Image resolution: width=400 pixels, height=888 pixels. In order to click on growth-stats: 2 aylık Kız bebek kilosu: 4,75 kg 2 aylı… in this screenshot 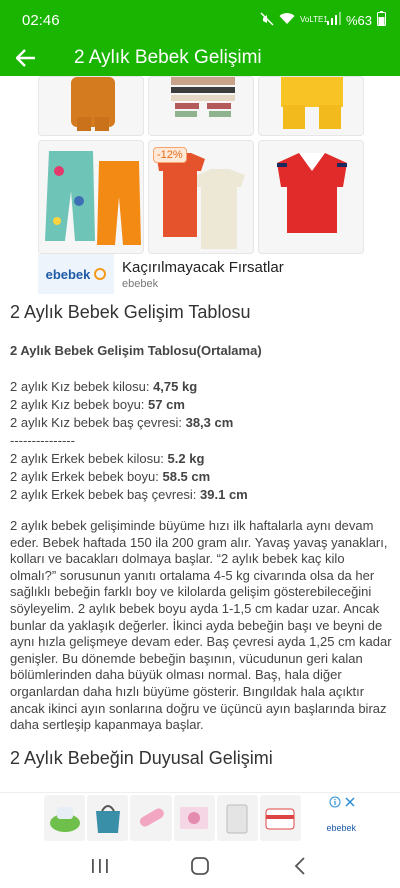, I will do `click(201, 441)`.